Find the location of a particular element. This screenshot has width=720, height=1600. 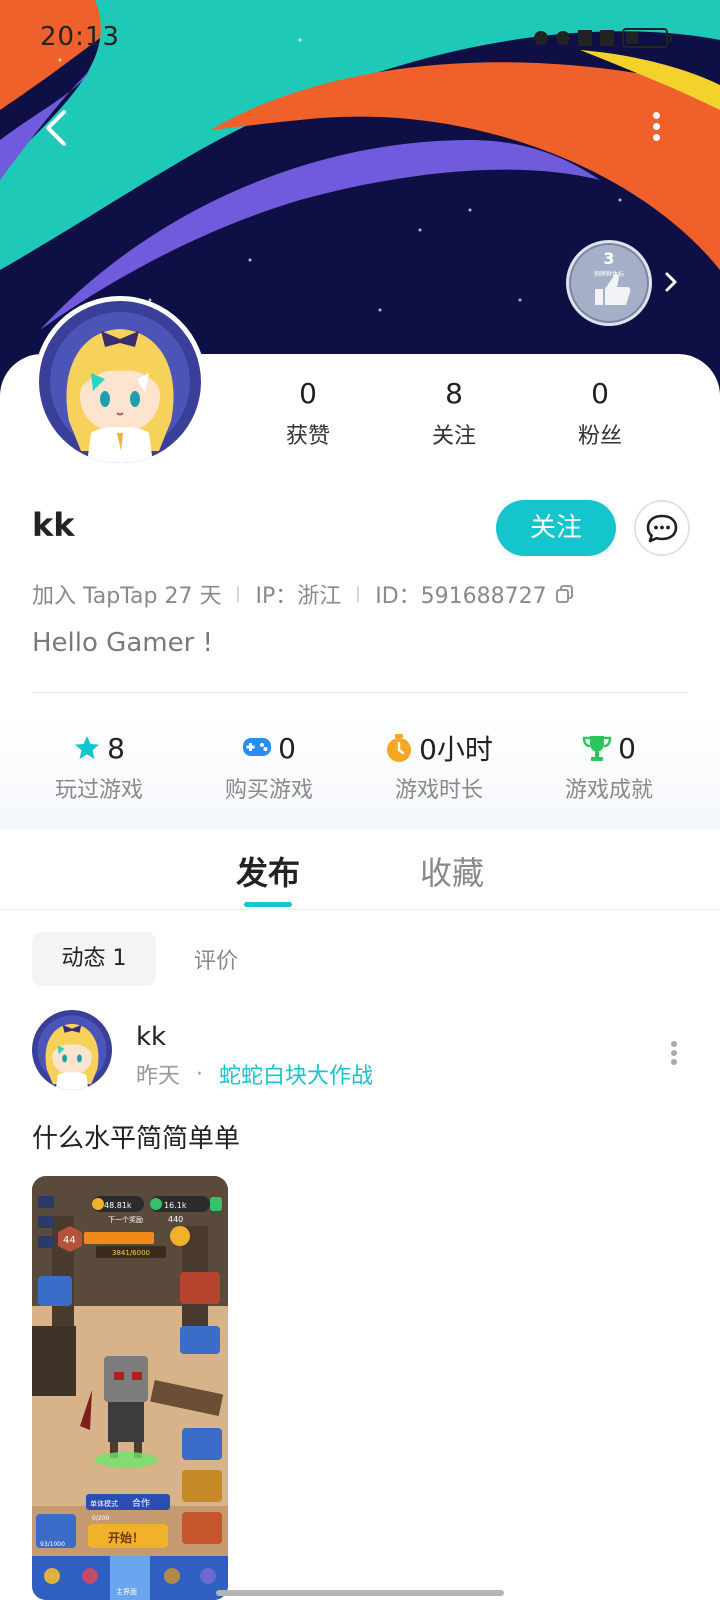

back-button is located at coordinates (56, 128).